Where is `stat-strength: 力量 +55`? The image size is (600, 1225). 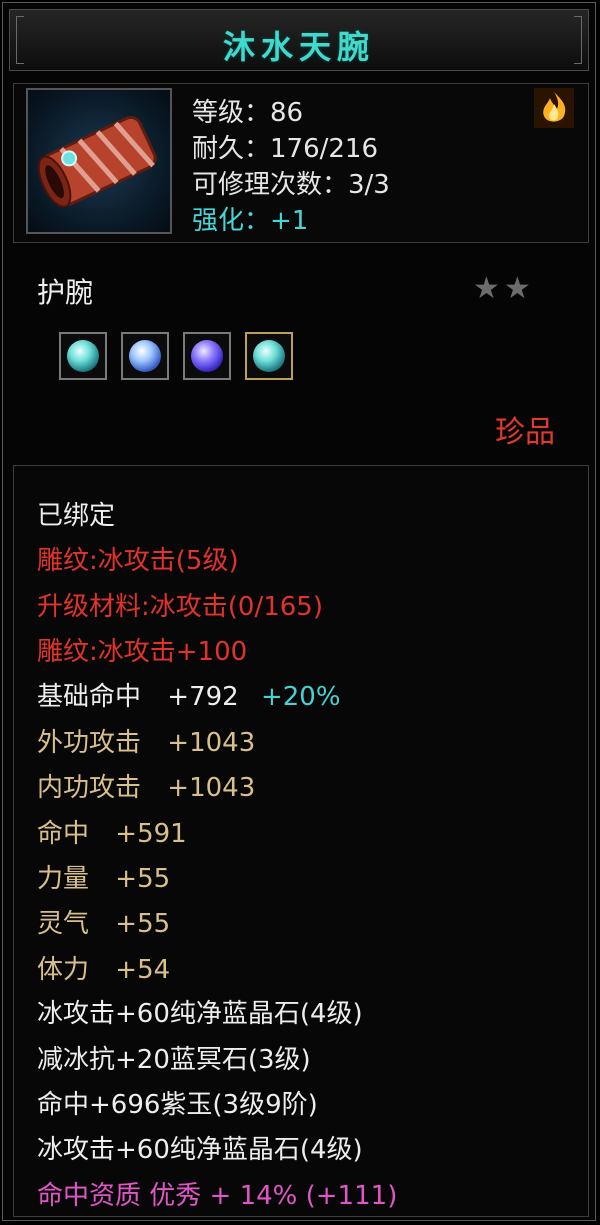
stat-strength: 力量 +55 is located at coordinates (103, 876).